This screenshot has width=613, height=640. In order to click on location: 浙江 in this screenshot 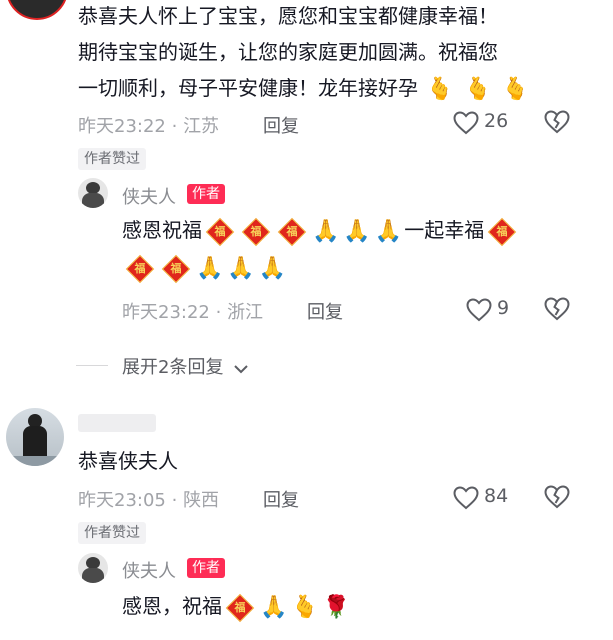, I will do `click(245, 312)`.